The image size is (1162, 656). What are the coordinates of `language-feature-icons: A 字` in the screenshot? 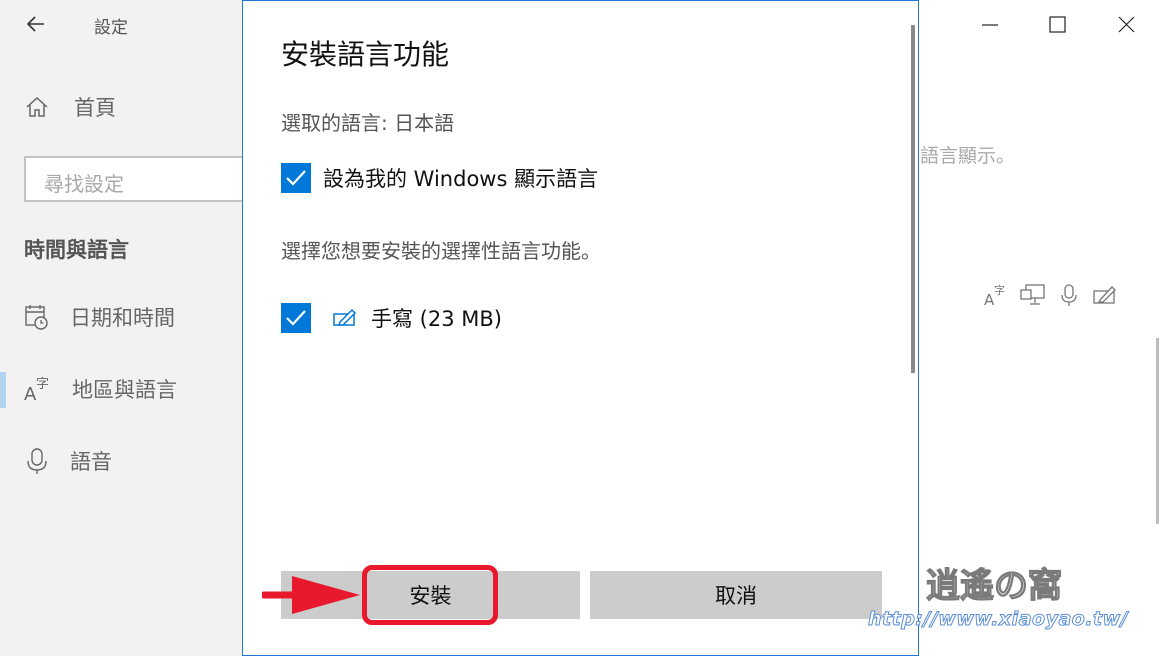 It's located at (1051, 295).